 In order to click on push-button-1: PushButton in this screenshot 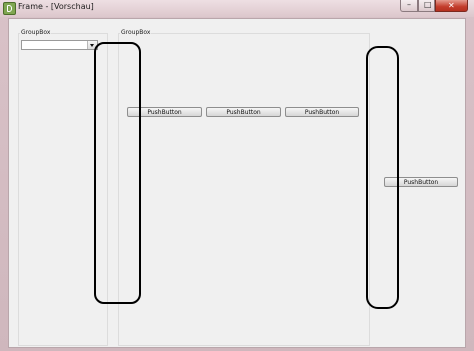, I will do `click(164, 112)`.